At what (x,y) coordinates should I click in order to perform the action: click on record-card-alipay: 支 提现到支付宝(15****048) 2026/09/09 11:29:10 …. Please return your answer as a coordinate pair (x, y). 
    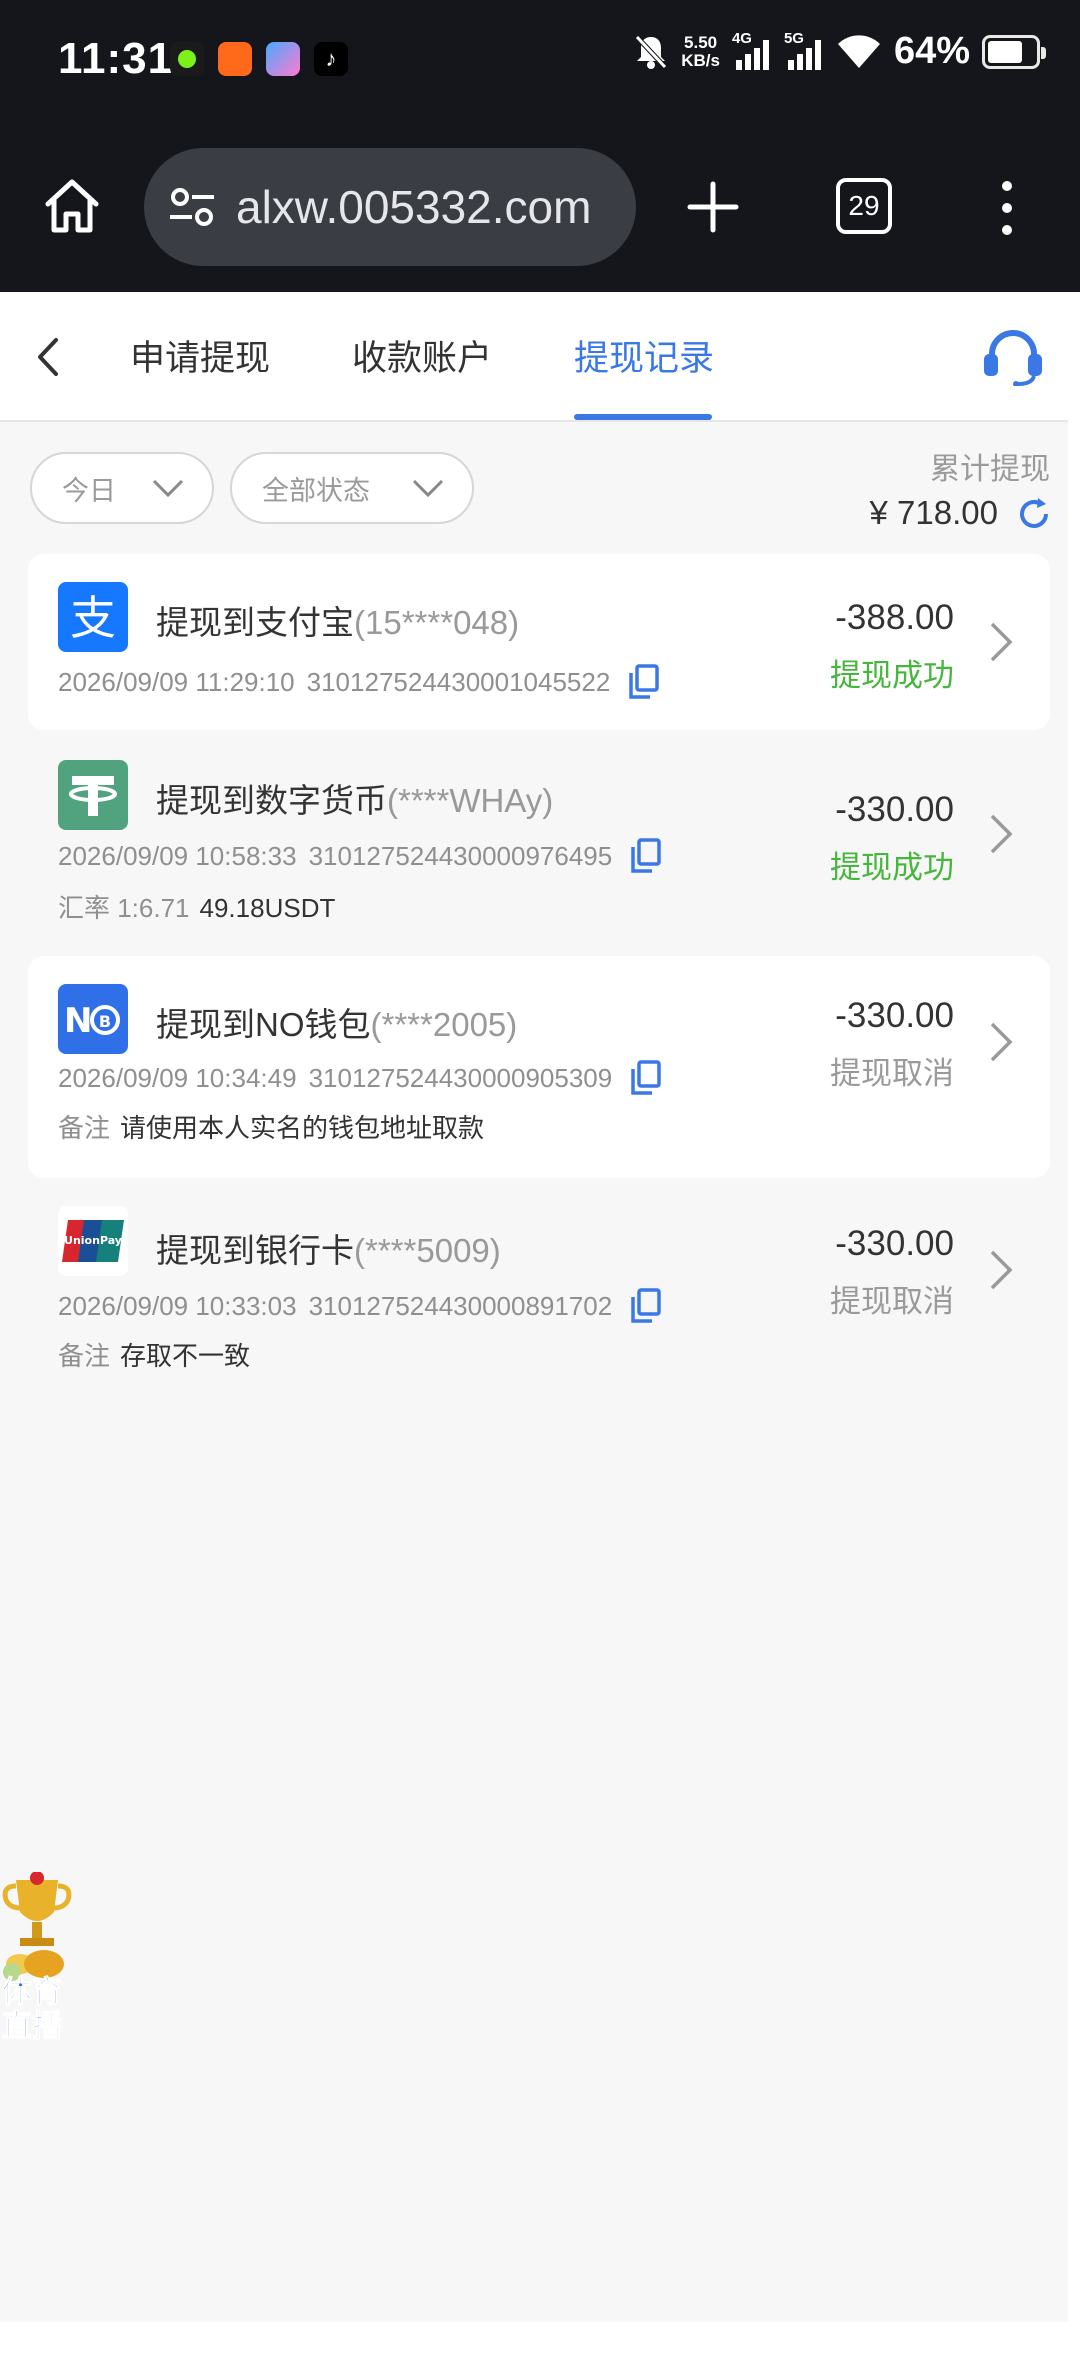
    Looking at the image, I should click on (539, 642).